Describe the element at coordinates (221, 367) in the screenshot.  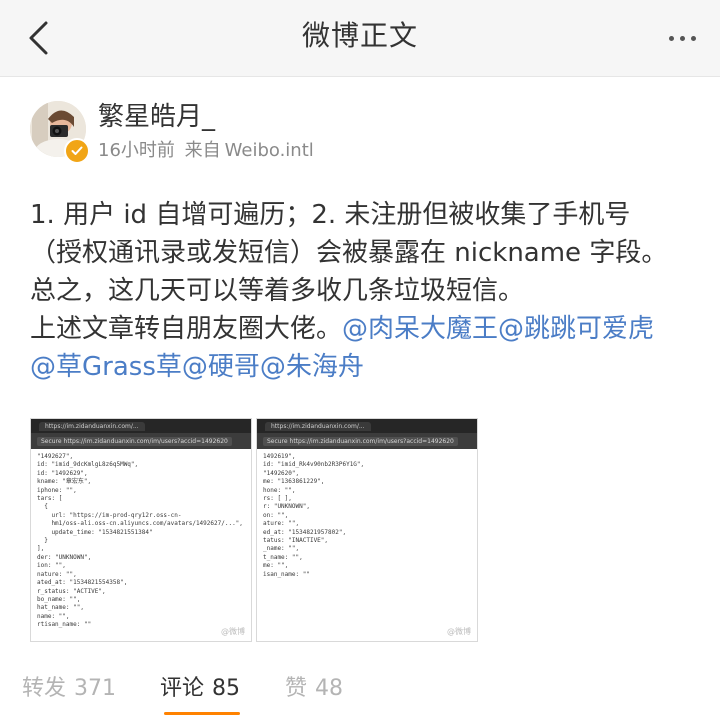
I see `mention-link: @硬哥` at that location.